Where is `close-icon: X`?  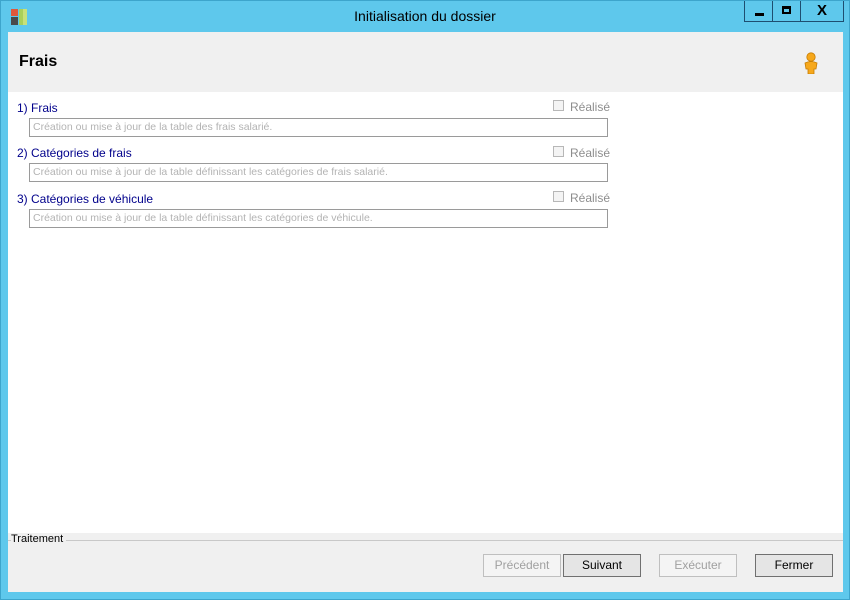
close-icon: X is located at coordinates (821, 10).